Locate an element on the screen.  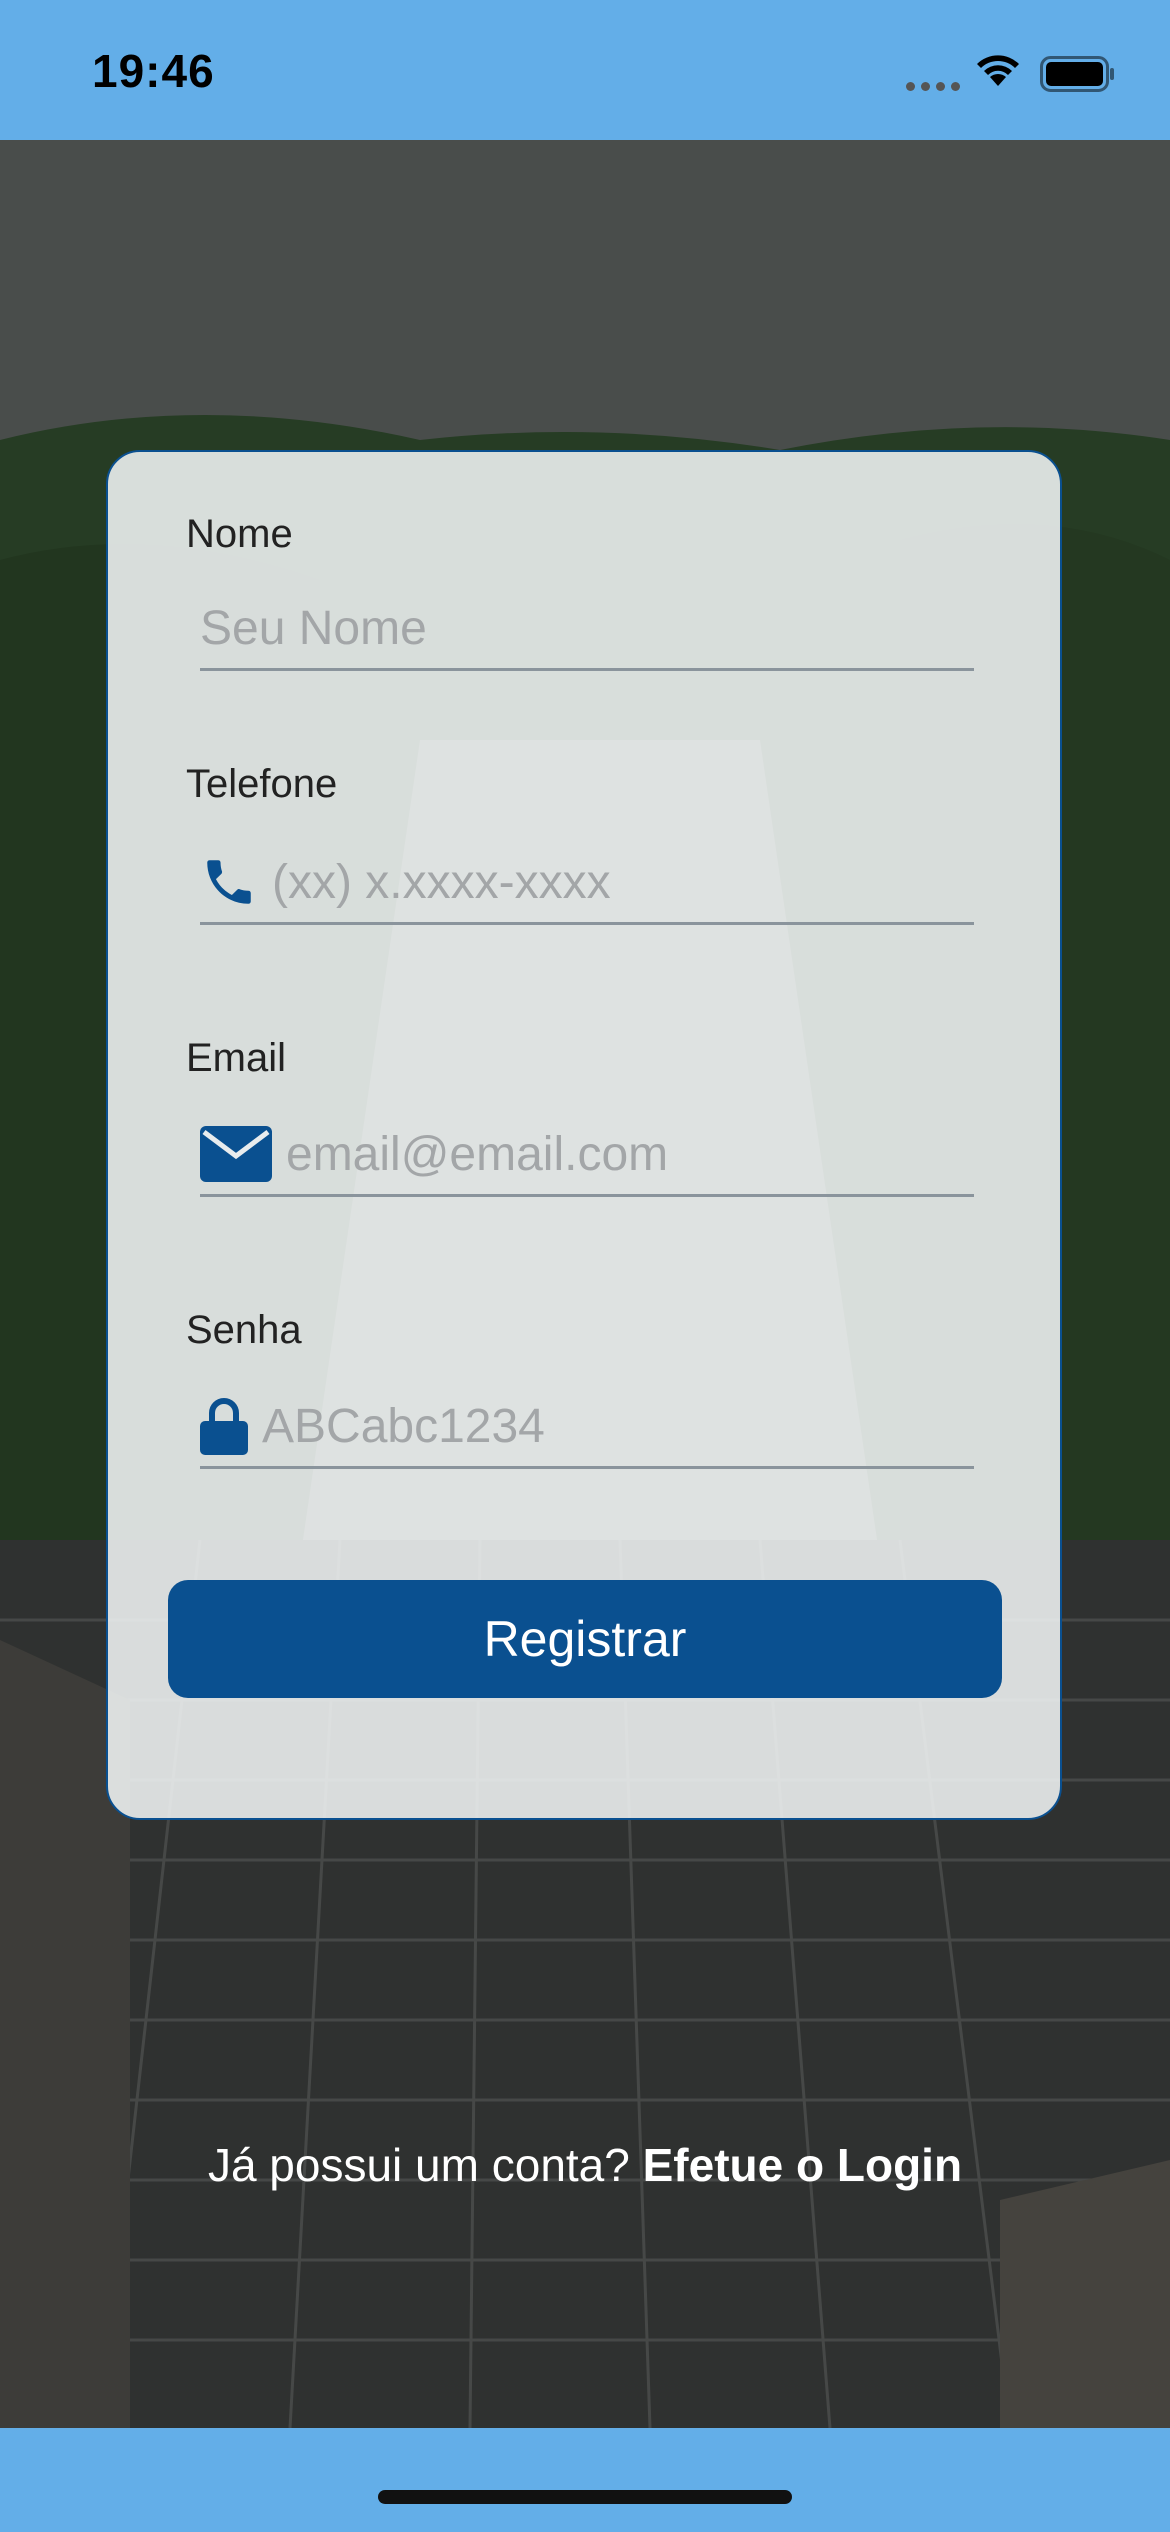
envelope-icon is located at coordinates (236, 1154).